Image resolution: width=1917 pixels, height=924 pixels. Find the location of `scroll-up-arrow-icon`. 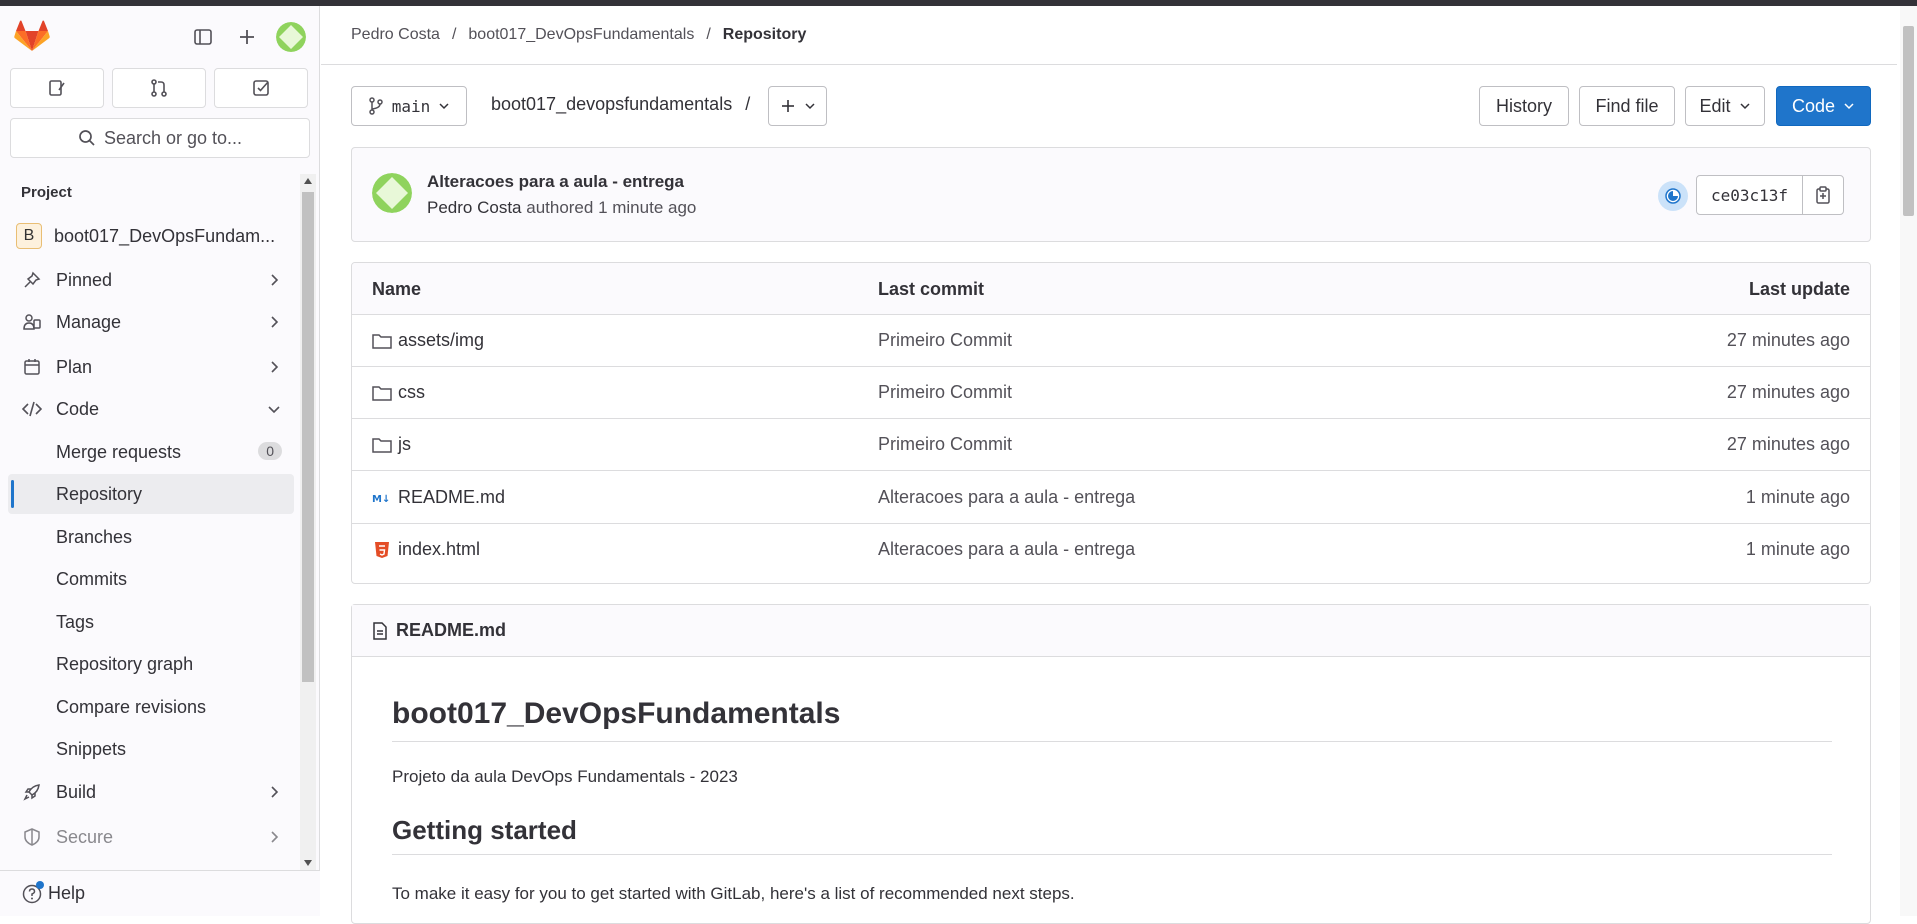

scroll-up-arrow-icon is located at coordinates (308, 181).